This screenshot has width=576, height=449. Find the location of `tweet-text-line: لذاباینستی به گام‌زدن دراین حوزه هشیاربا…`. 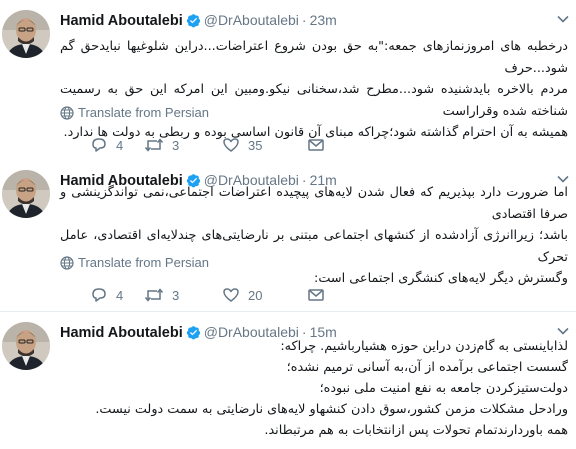

tweet-text-line: لذاباینستی به گام‌زدن دراین حوزه هشیاربا… is located at coordinates (424, 346).